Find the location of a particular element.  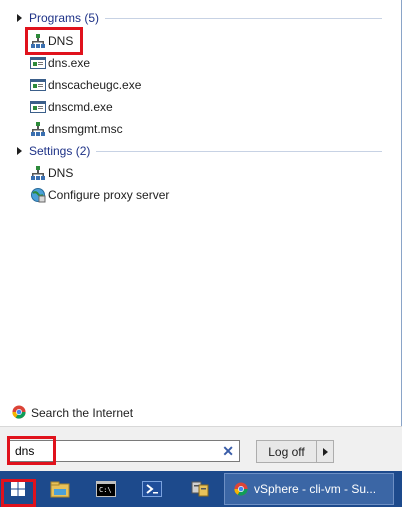

taskbar-server-manager is located at coordinates (200, 489).